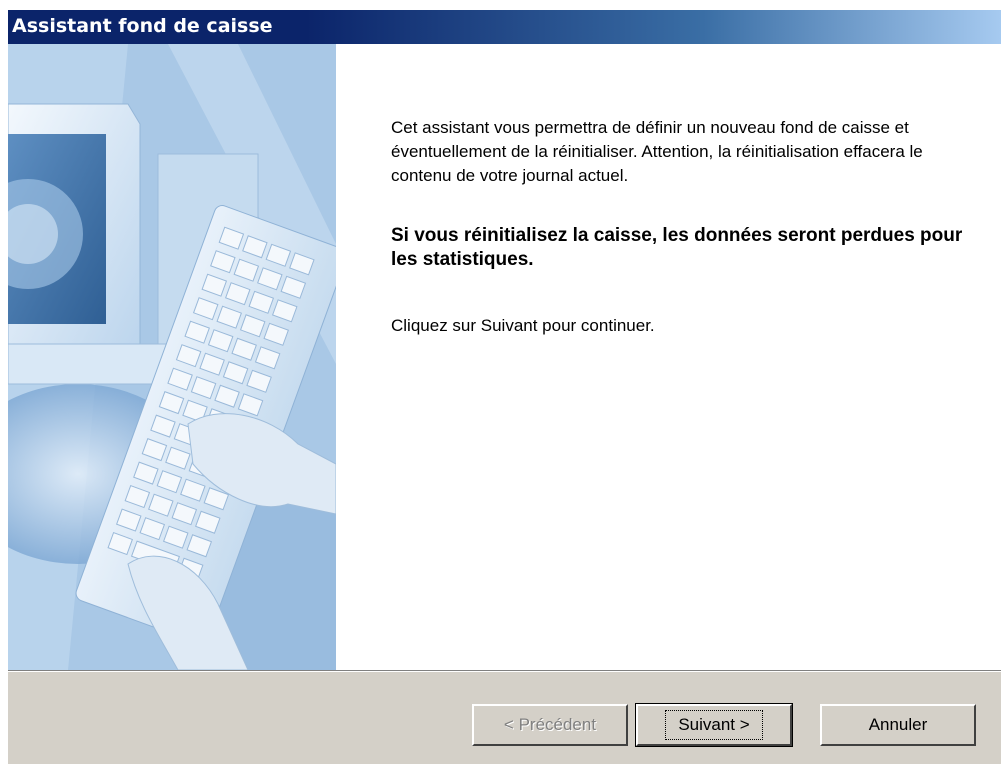 This screenshot has width=1001, height=764. What do you see at coordinates (523, 325) in the screenshot?
I see `instruction-text: Cliquez sur Suivant pour continuer.` at bounding box center [523, 325].